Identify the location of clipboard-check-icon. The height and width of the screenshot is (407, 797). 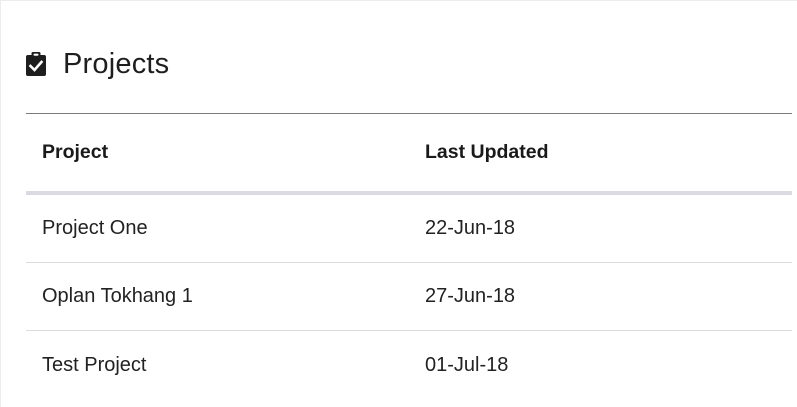
(36, 64).